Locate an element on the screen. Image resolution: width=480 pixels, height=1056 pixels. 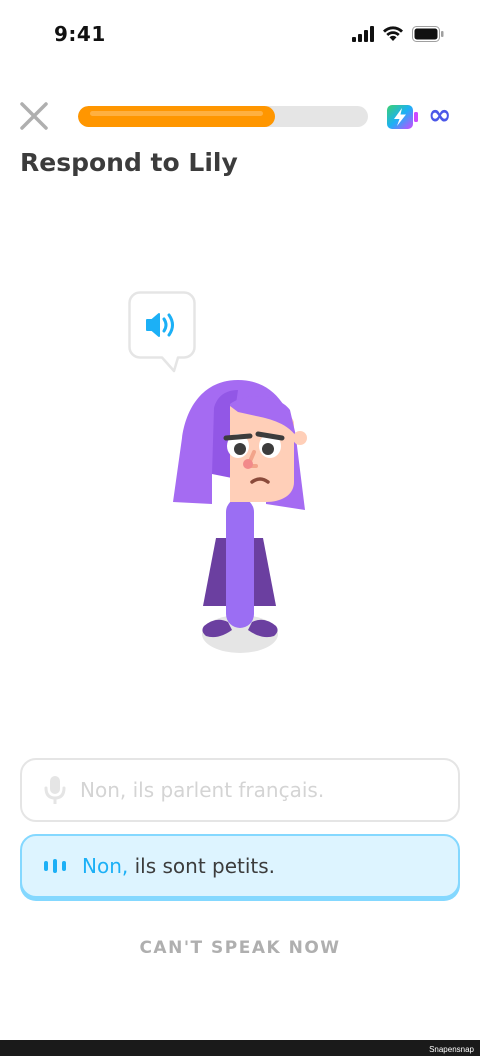
close-icon is located at coordinates (34, 116).